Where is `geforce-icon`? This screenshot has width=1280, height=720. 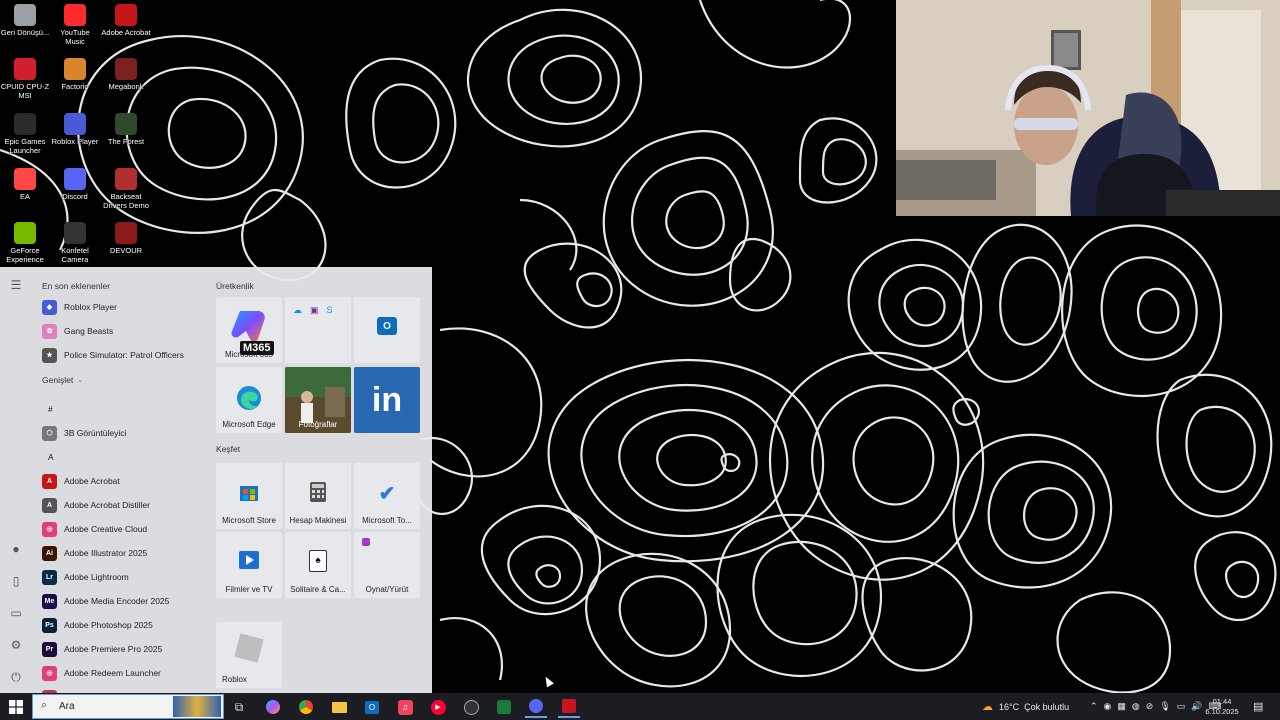
geforce-icon is located at coordinates (25, 233).